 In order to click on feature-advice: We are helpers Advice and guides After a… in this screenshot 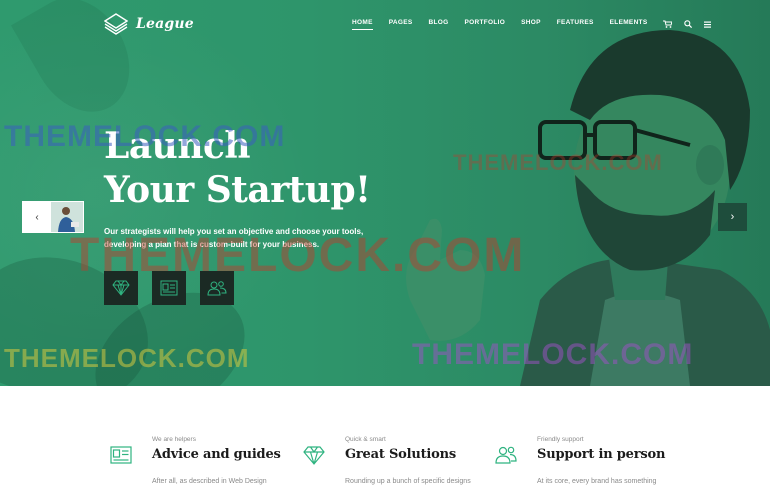, I will do `click(196, 461)`.